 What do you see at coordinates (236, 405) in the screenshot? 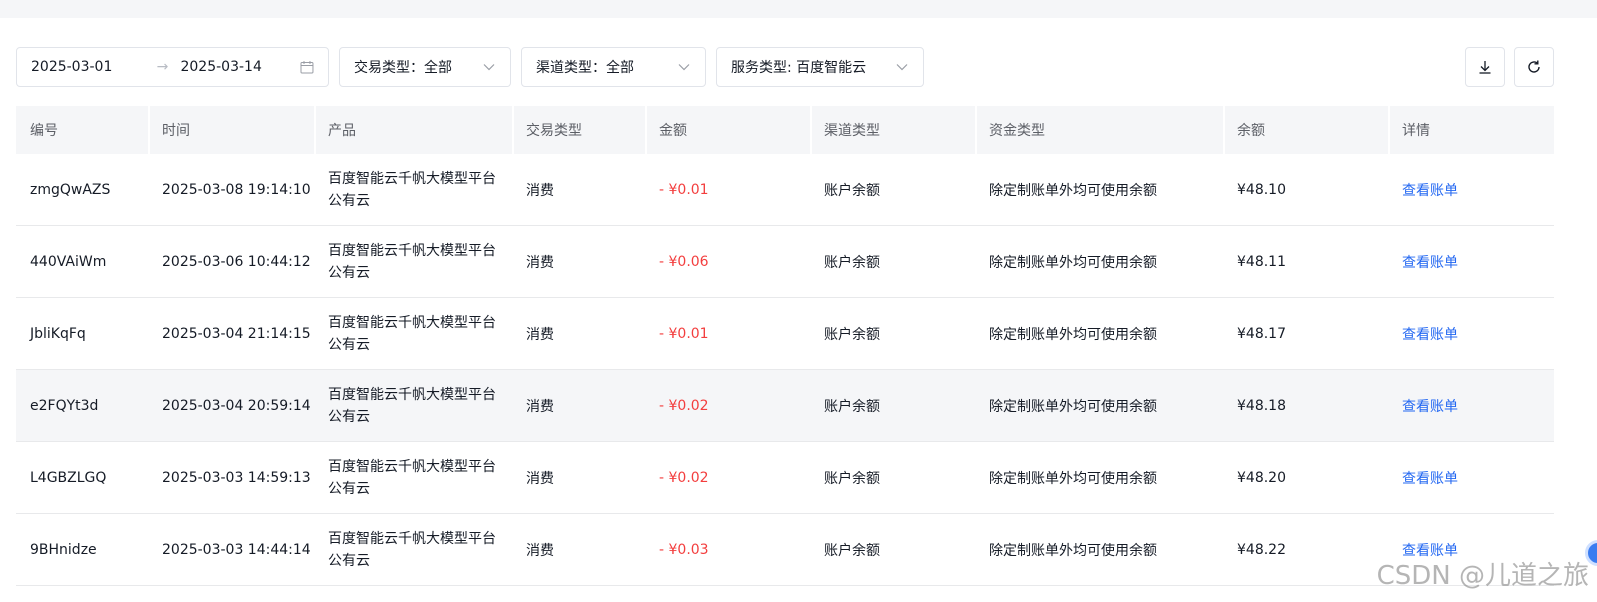
I see `cell-time: 2025-03-04 20:59:14` at bounding box center [236, 405].